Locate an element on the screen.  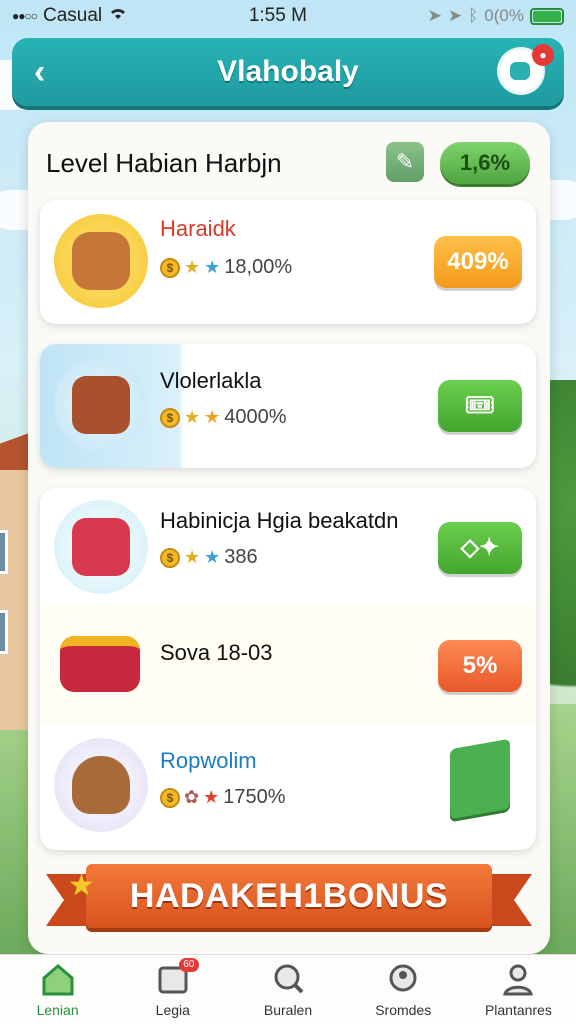
nav-badge: 60 is located at coordinates (188, 965).